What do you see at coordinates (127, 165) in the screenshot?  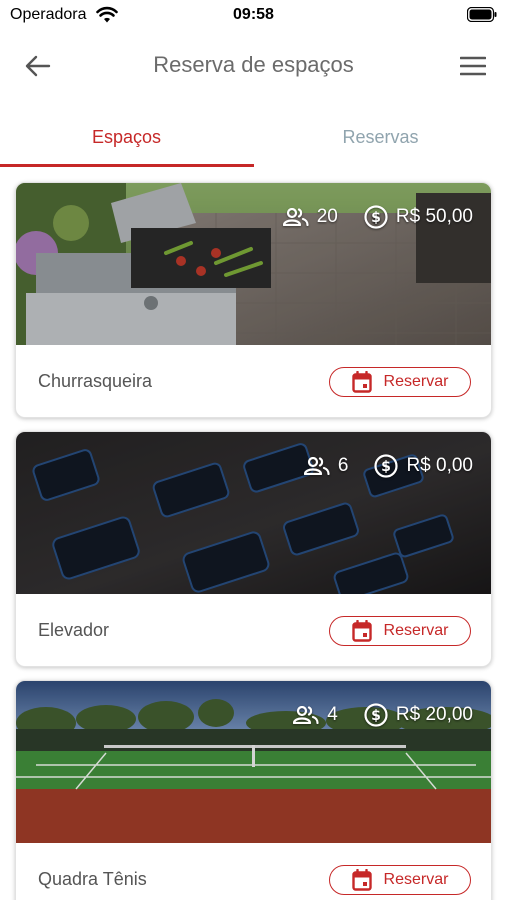 I see `active-tab-indicator` at bounding box center [127, 165].